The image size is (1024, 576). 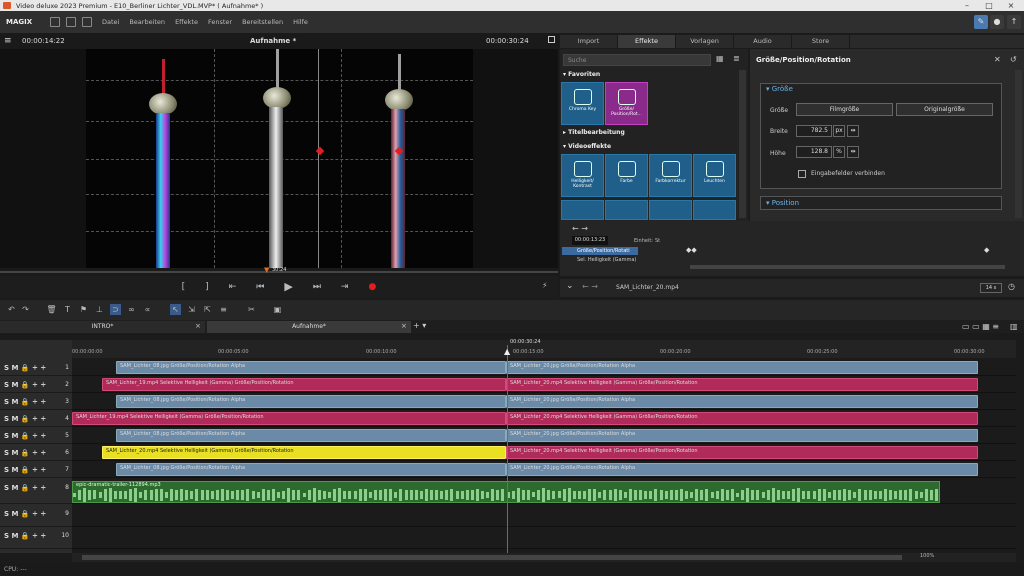 What do you see at coordinates (604, 260) in the screenshot?
I see `keyframe-row-brightness: Sel. Helligkeit (Gamma)` at bounding box center [604, 260].